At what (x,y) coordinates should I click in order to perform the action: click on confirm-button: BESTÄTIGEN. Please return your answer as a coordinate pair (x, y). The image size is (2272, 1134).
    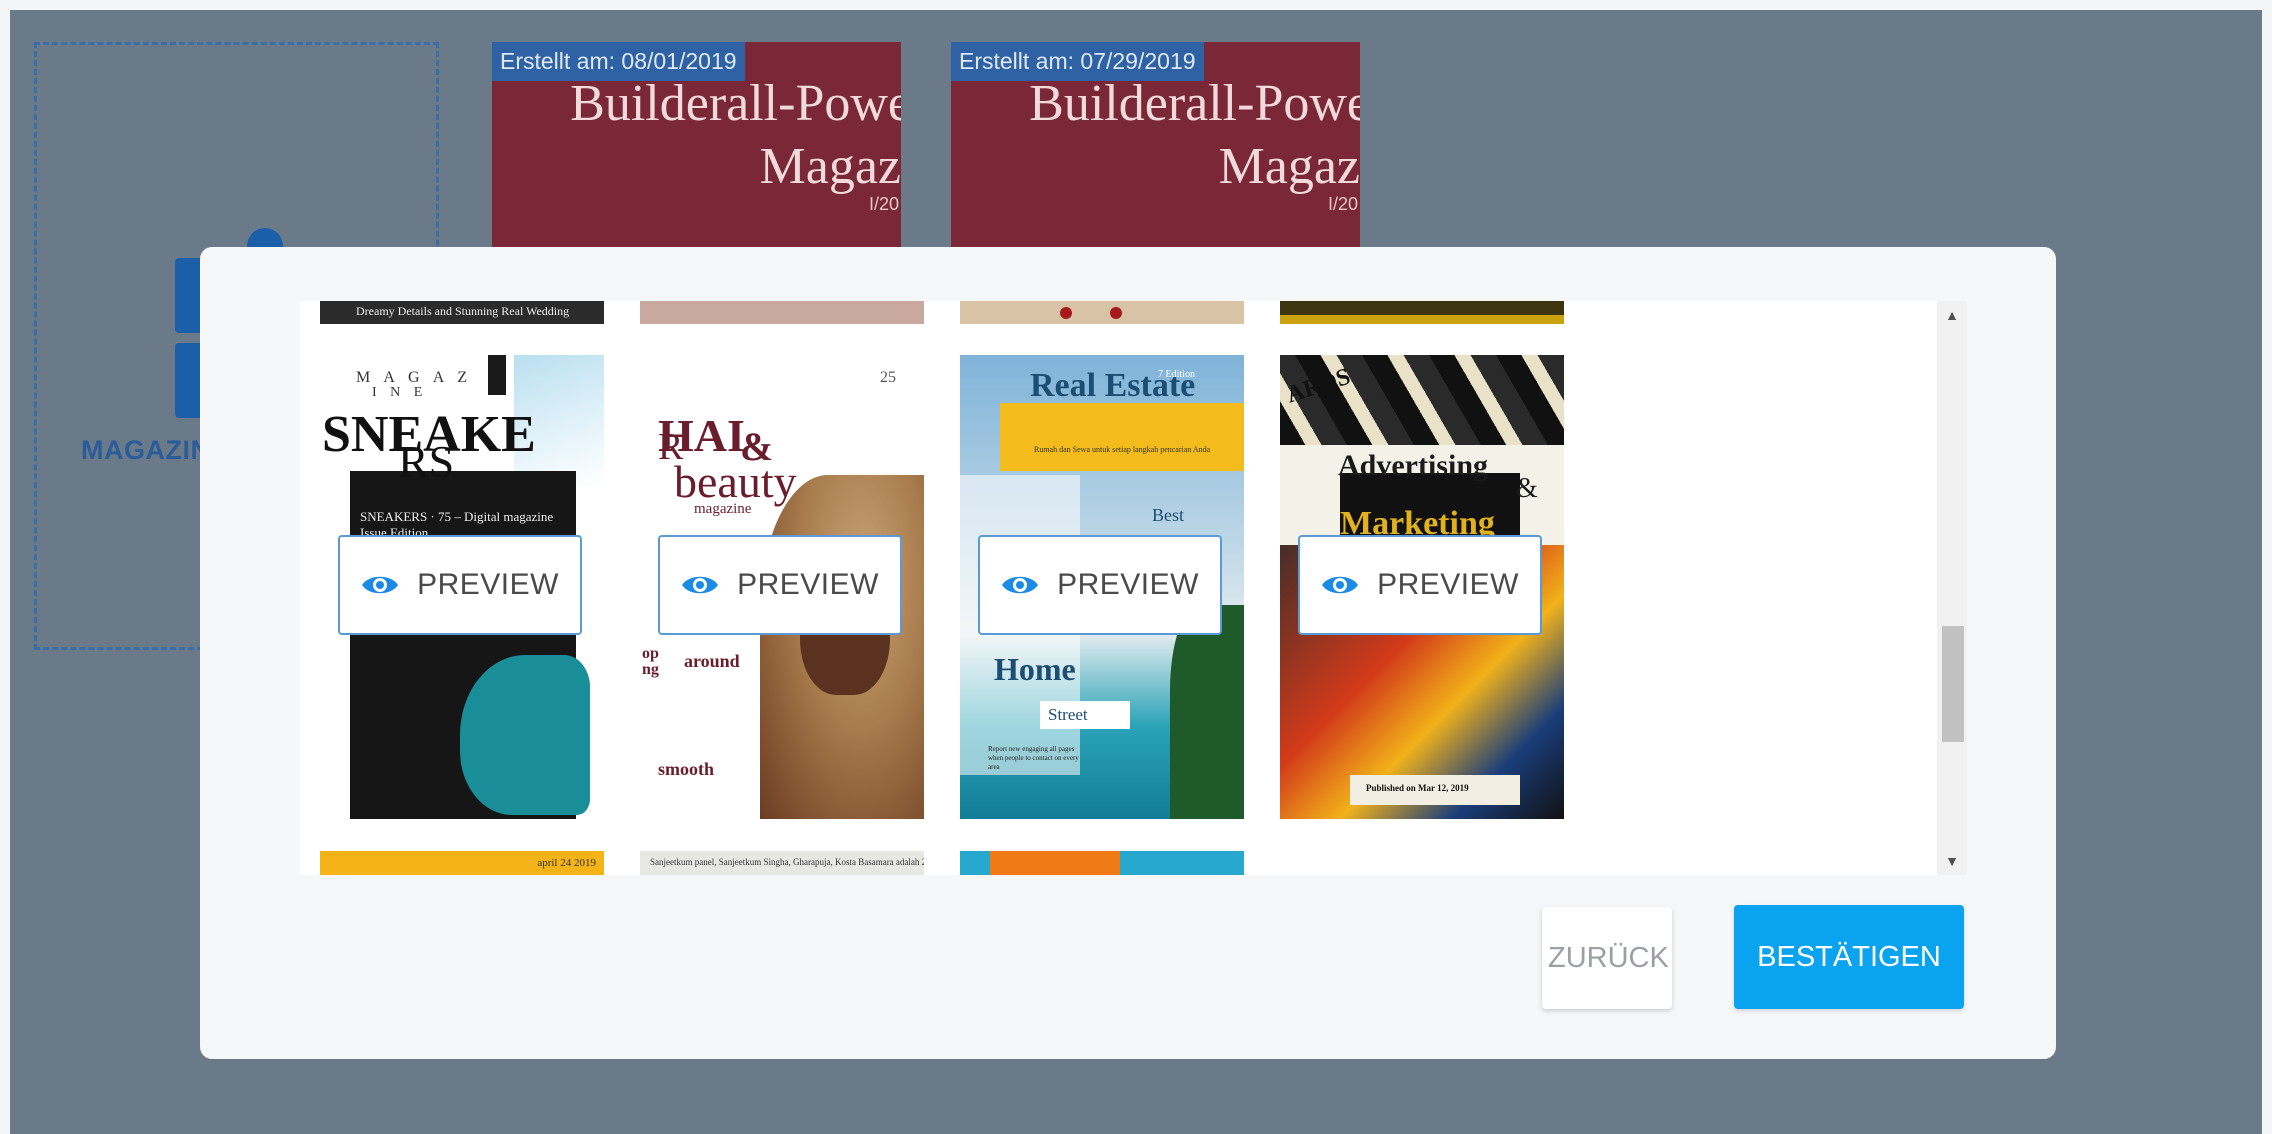
    Looking at the image, I should click on (1849, 957).